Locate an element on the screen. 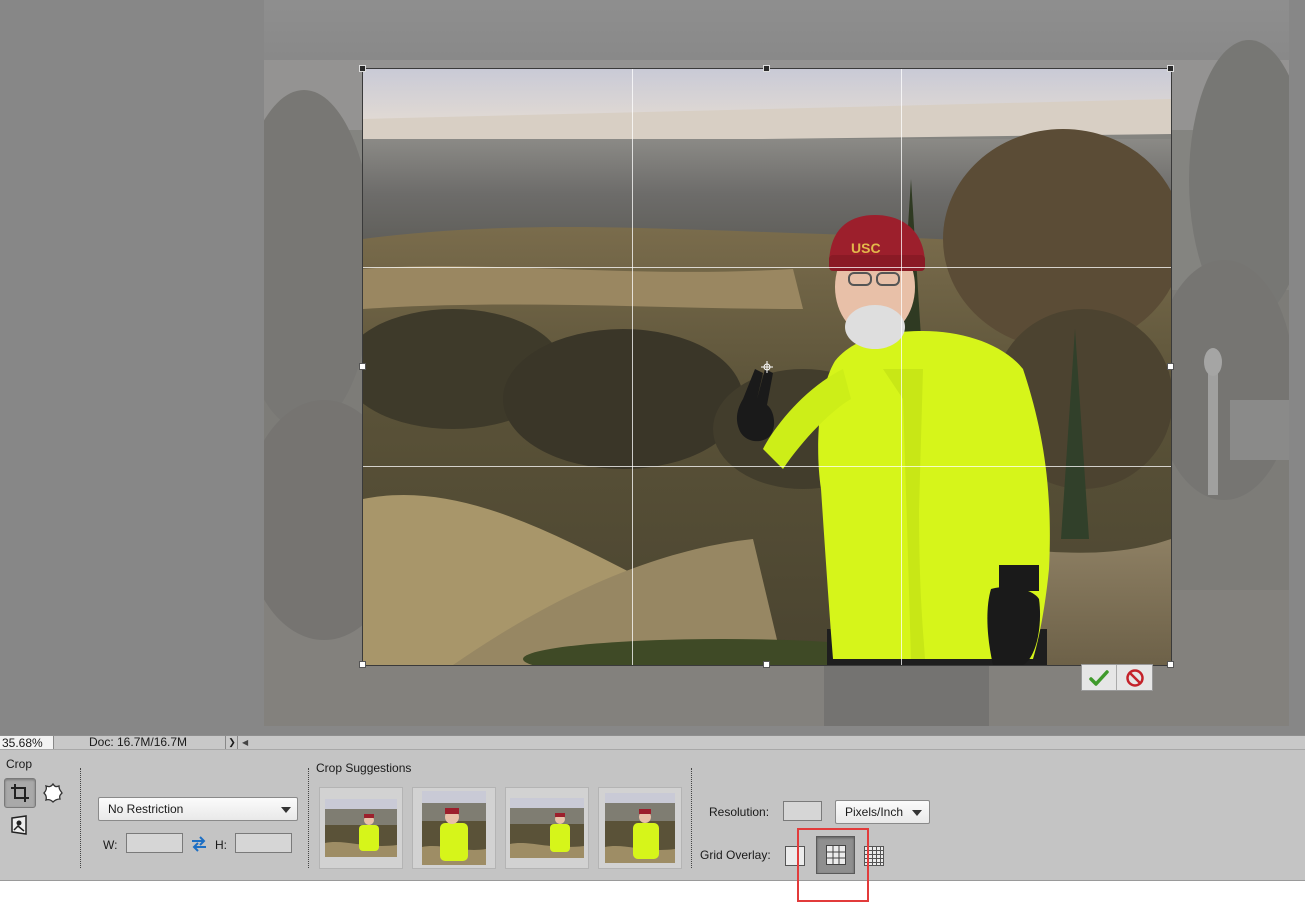 The height and width of the screenshot is (902, 1305). grid-overlay-label: Grid Overlay: is located at coordinates (735, 855).